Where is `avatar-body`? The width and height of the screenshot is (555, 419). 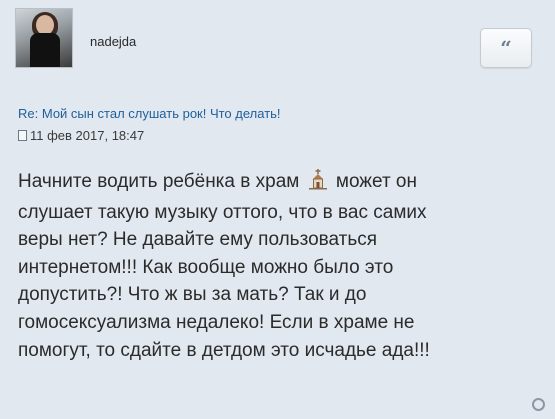
avatar-body is located at coordinates (45, 50).